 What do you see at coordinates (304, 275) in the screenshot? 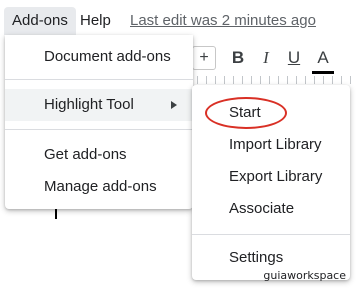
I see `watermark: guiaworkspace` at bounding box center [304, 275].